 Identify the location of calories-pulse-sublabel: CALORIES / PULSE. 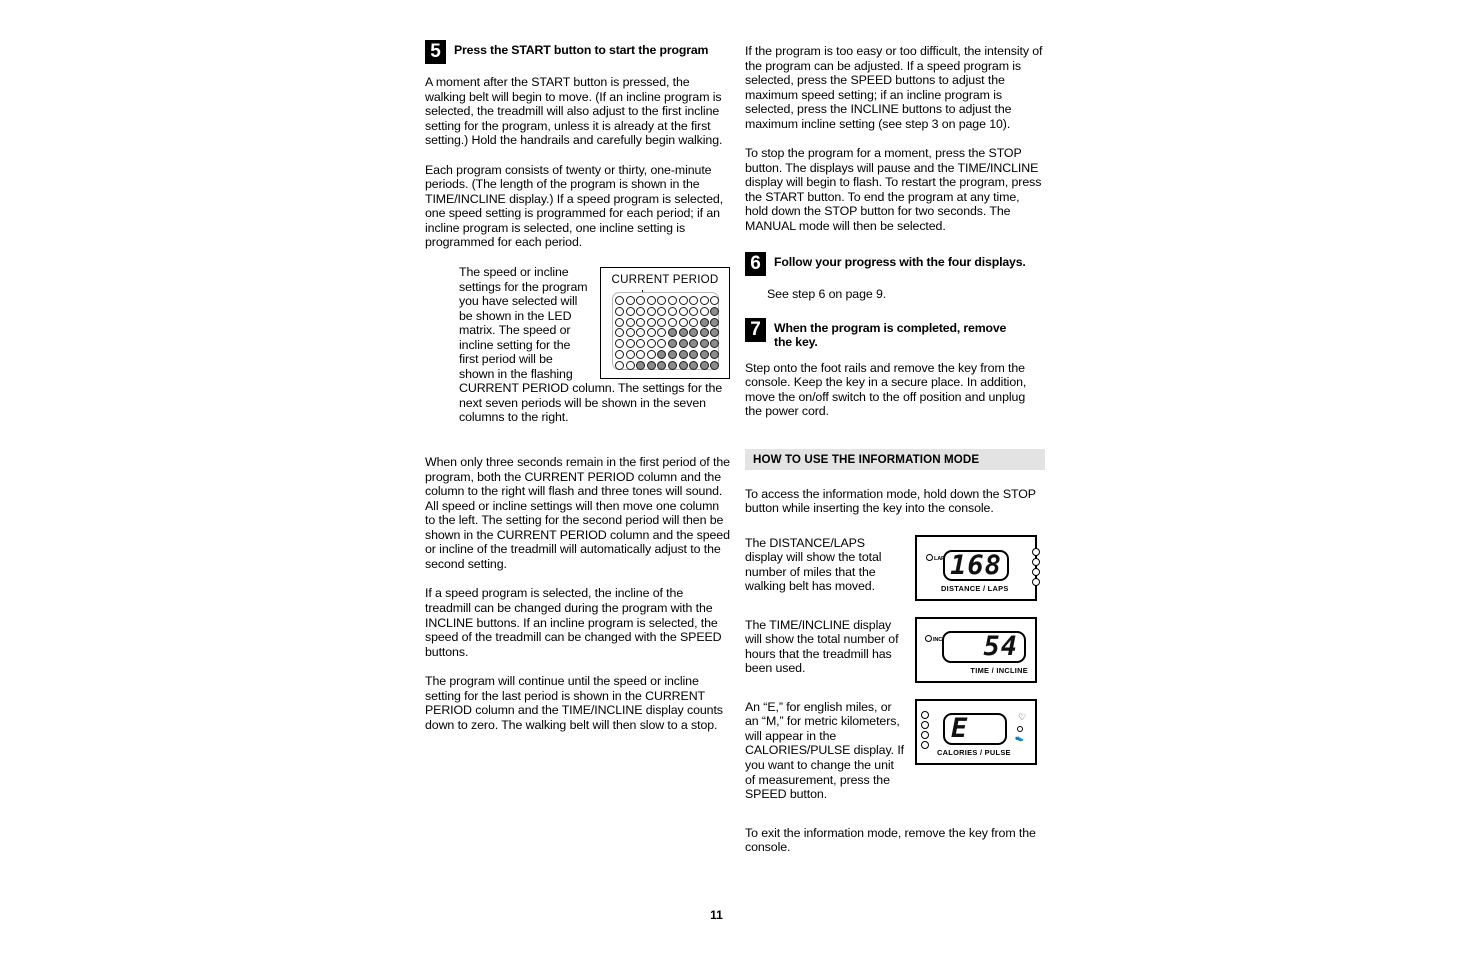
(974, 752).